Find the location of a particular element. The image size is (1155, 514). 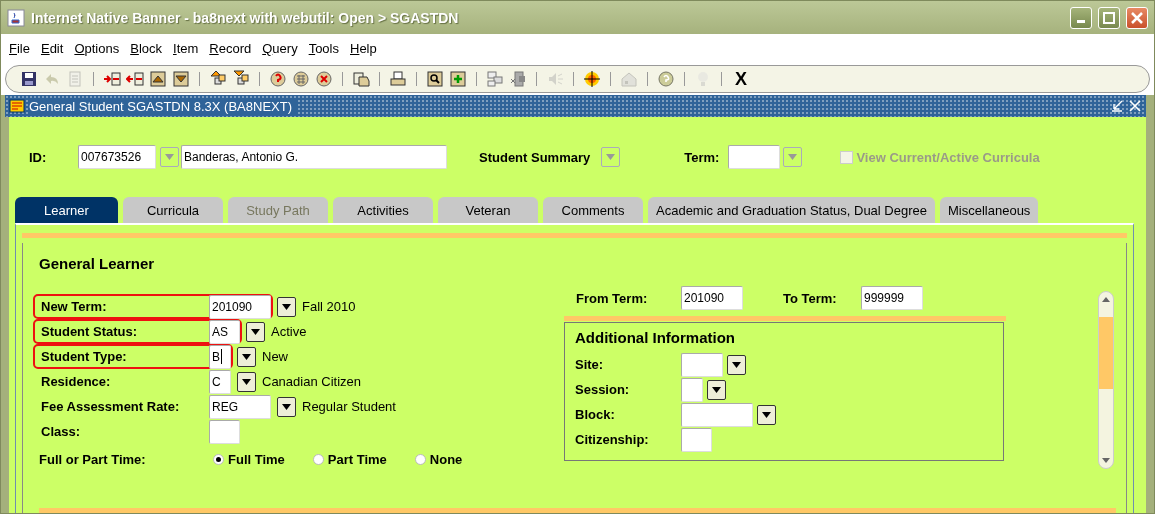

input-field: AS is located at coordinates (224, 331).